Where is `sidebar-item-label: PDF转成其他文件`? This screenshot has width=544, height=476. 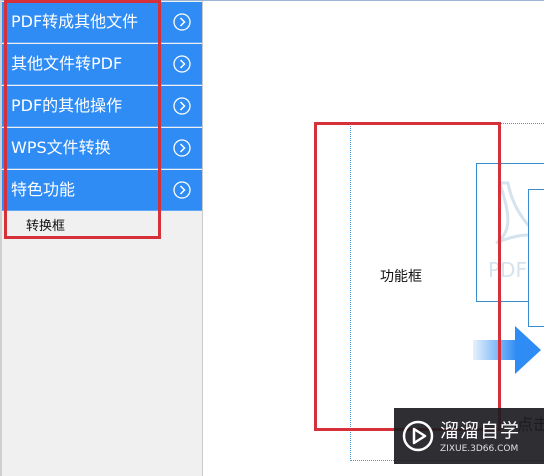 sidebar-item-label: PDF转成其他文件 is located at coordinates (75, 21).